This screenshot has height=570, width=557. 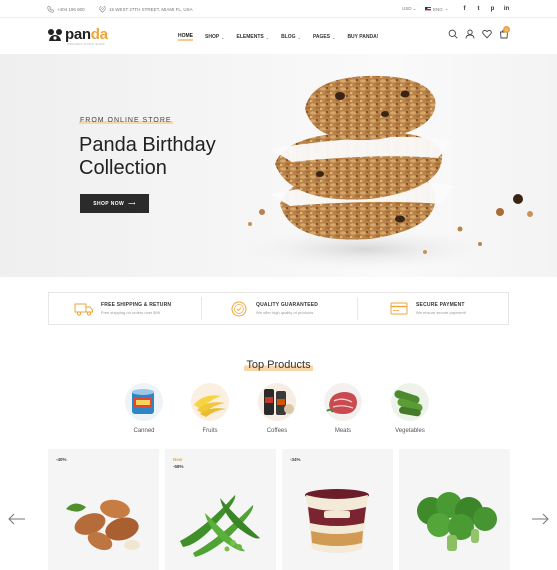 I want to click on arrow-left-icon, so click(x=16, y=519).